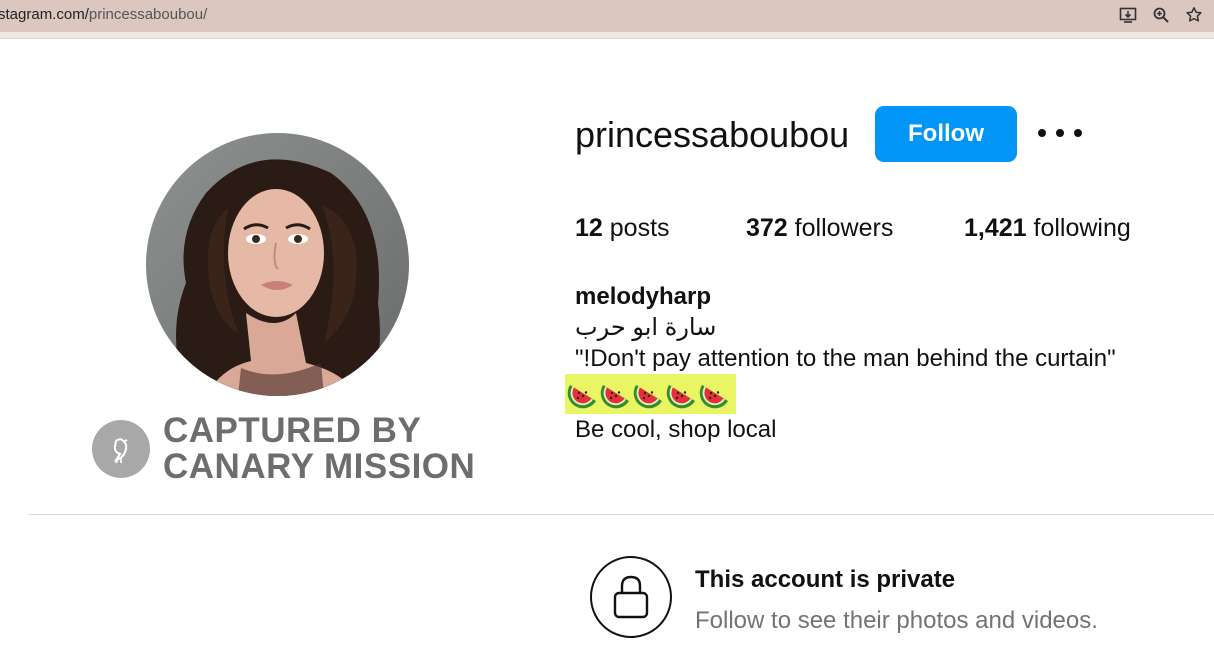 The image size is (1214, 652). I want to click on canary-bird-icon, so click(121, 449).